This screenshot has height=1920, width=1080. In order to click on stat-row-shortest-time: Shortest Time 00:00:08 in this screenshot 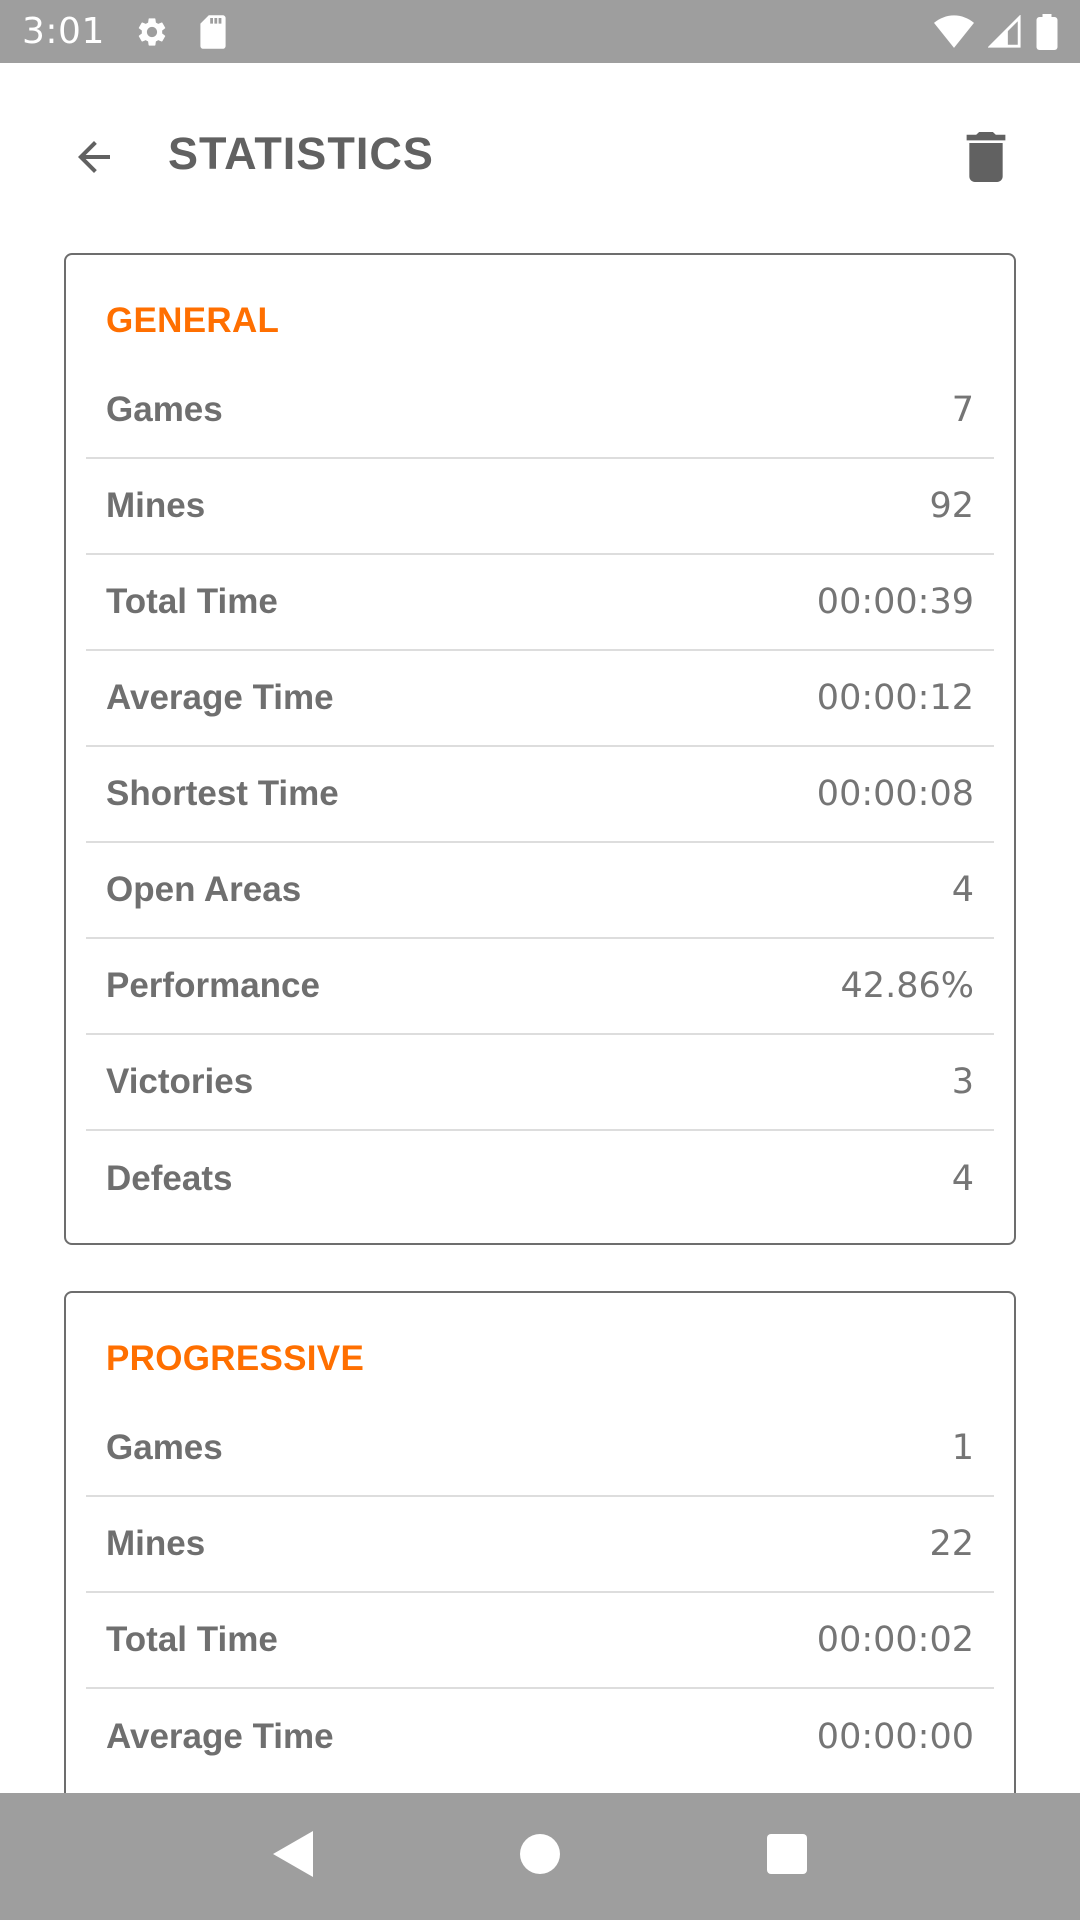, I will do `click(540, 795)`.